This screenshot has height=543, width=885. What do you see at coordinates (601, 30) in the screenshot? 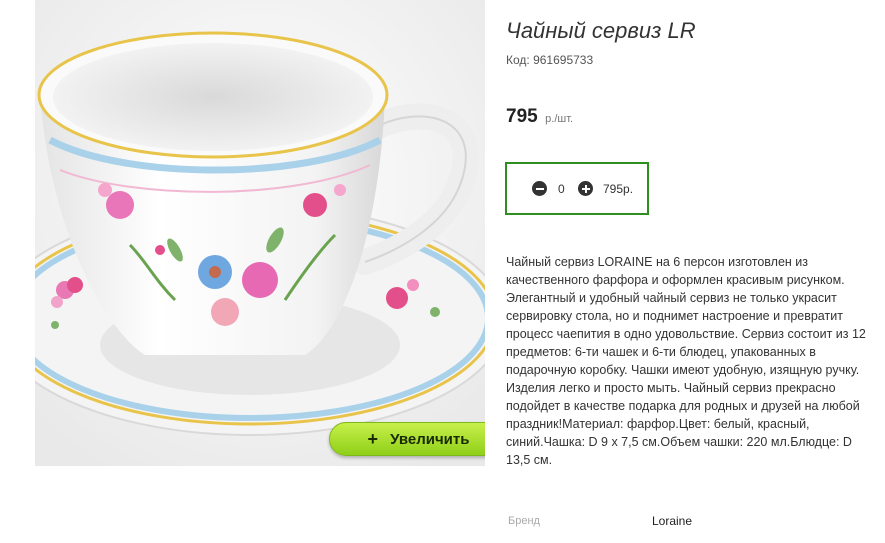
I see `product-title: Чайный сервиз LR` at bounding box center [601, 30].